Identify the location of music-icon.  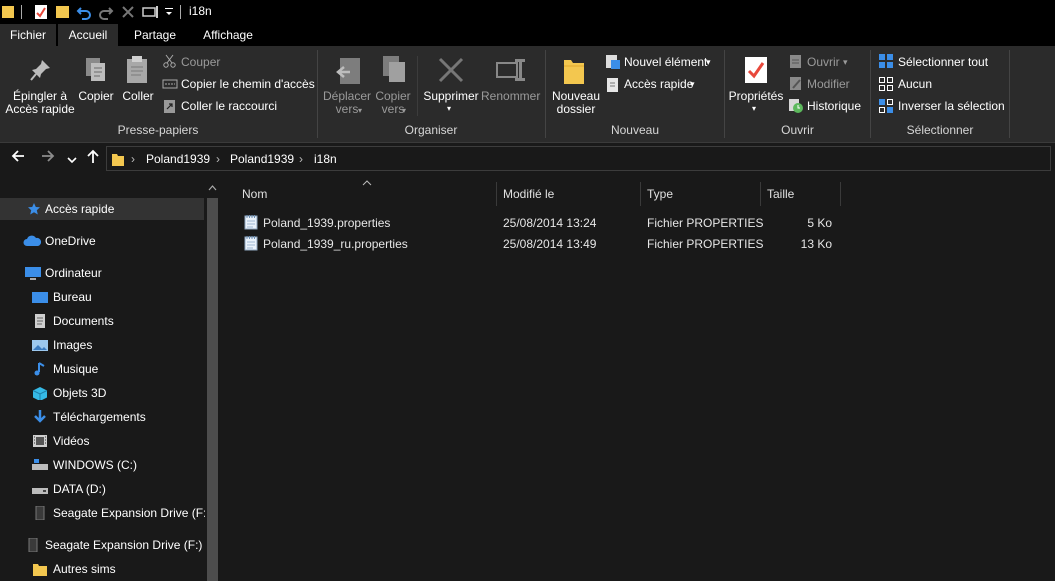
(39, 369).